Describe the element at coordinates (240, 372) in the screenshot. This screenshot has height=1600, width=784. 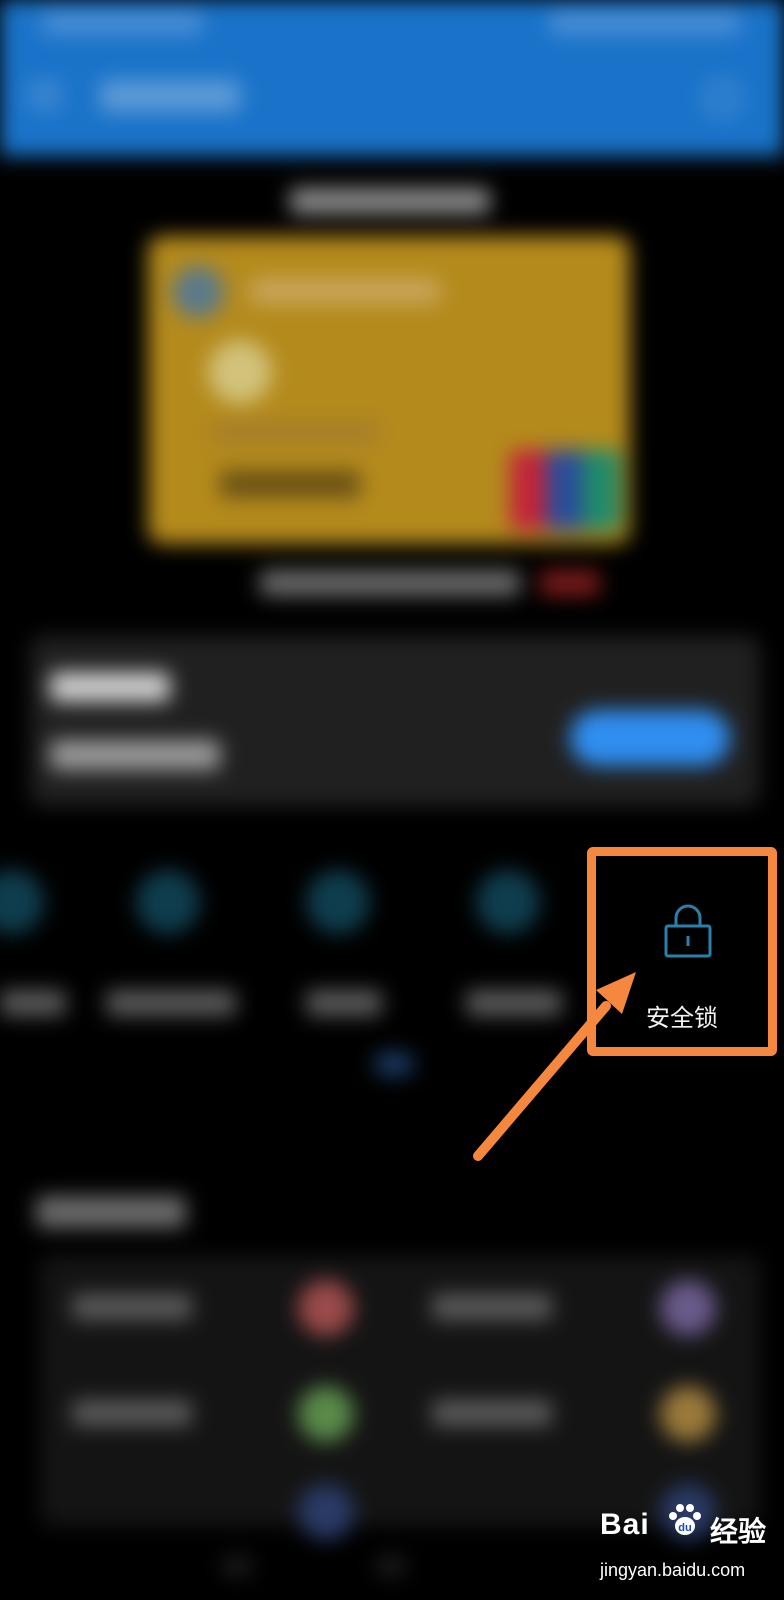
I see `card-chip-icon` at that location.